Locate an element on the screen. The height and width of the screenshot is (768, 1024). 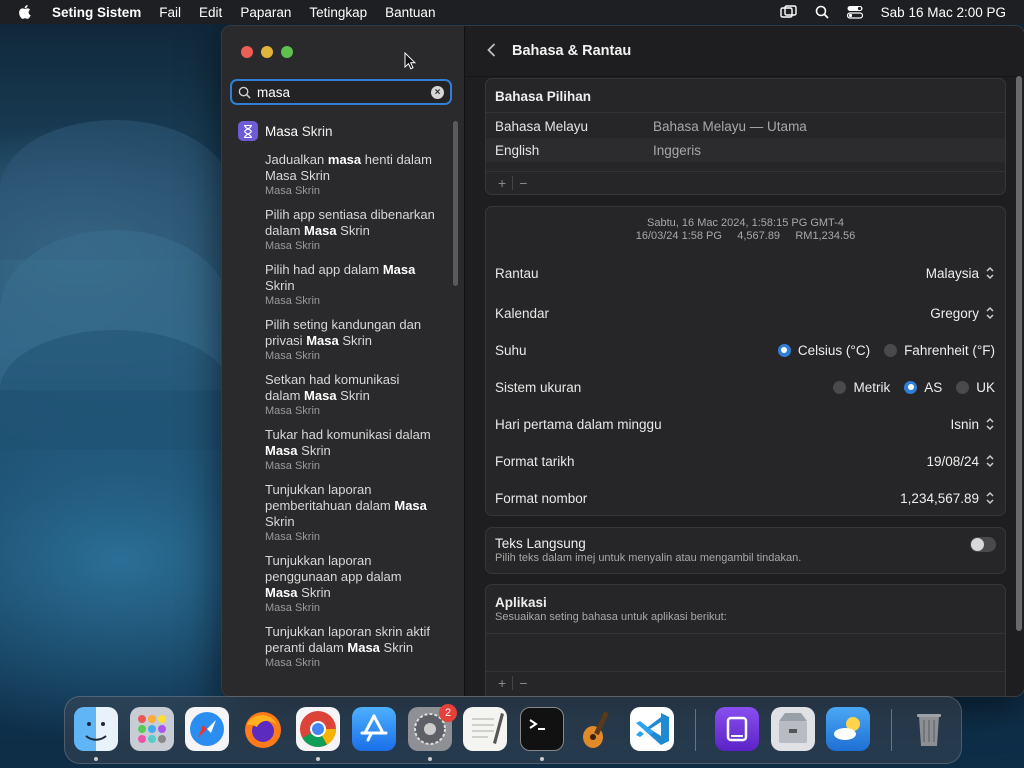
safari-icon is located at coordinates (207, 729).